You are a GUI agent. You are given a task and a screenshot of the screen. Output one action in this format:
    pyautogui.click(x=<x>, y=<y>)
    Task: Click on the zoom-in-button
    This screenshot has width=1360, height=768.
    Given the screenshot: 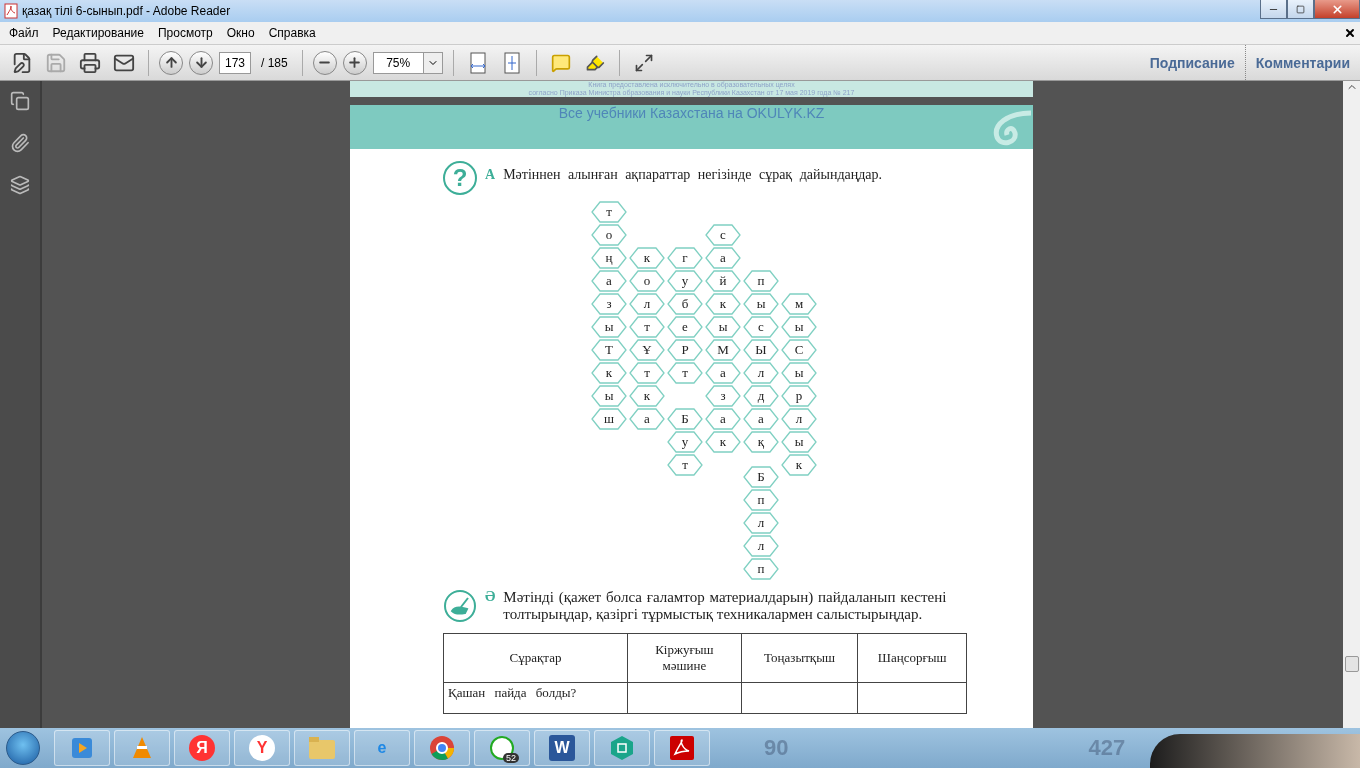 What is the action you would take?
    pyautogui.click(x=354, y=62)
    